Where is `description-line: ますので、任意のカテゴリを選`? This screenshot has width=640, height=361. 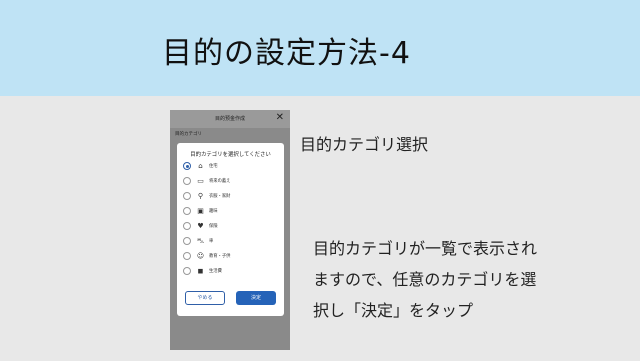
description-line: ますので、任意のカテゴリを選 is located at coordinates (425, 279).